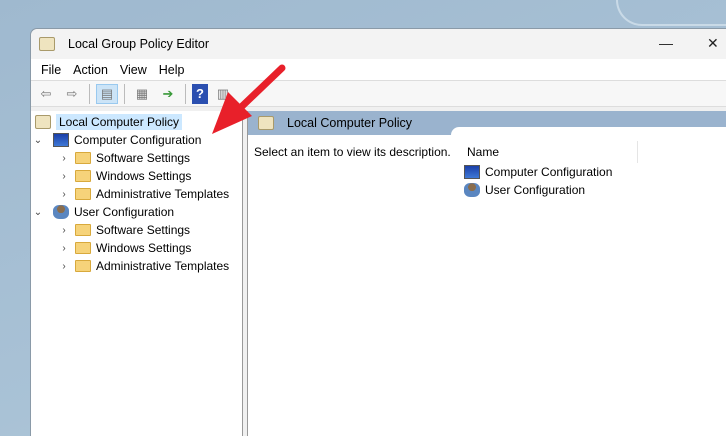 This screenshot has width=726, height=436. I want to click on tree-item-computer-configuration: ⌄ Computer Configuration, so click(136, 140).